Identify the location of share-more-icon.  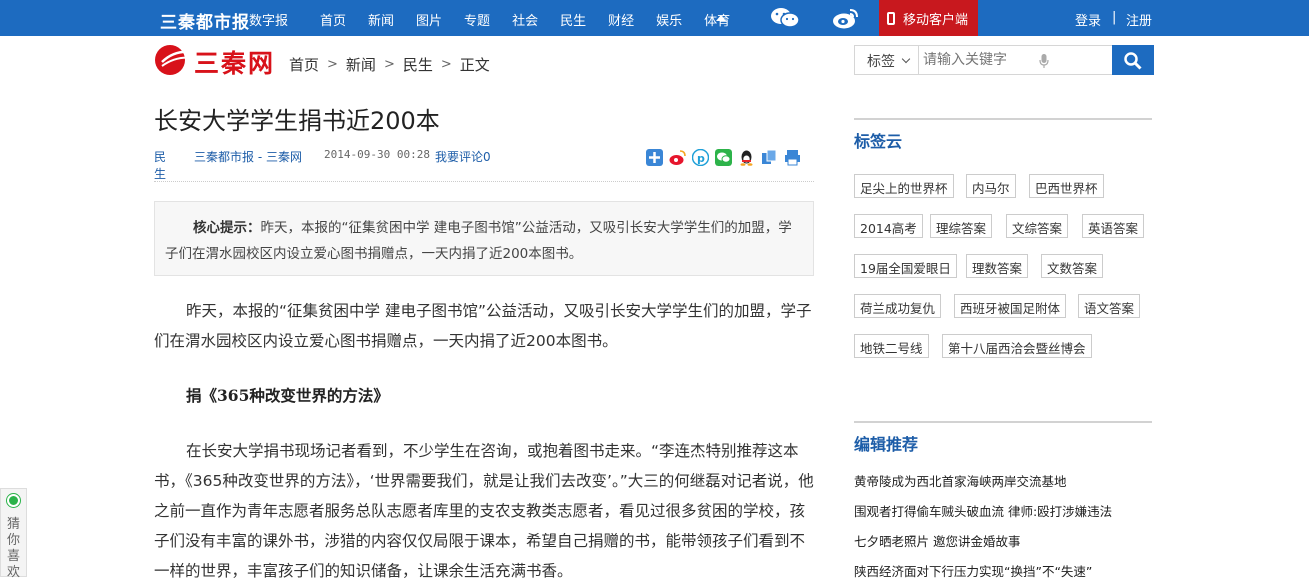
(654, 157).